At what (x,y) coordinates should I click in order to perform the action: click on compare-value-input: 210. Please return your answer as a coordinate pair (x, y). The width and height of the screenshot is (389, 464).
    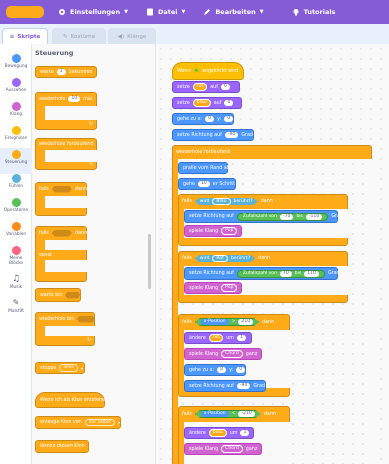
    Looking at the image, I should click on (246, 322).